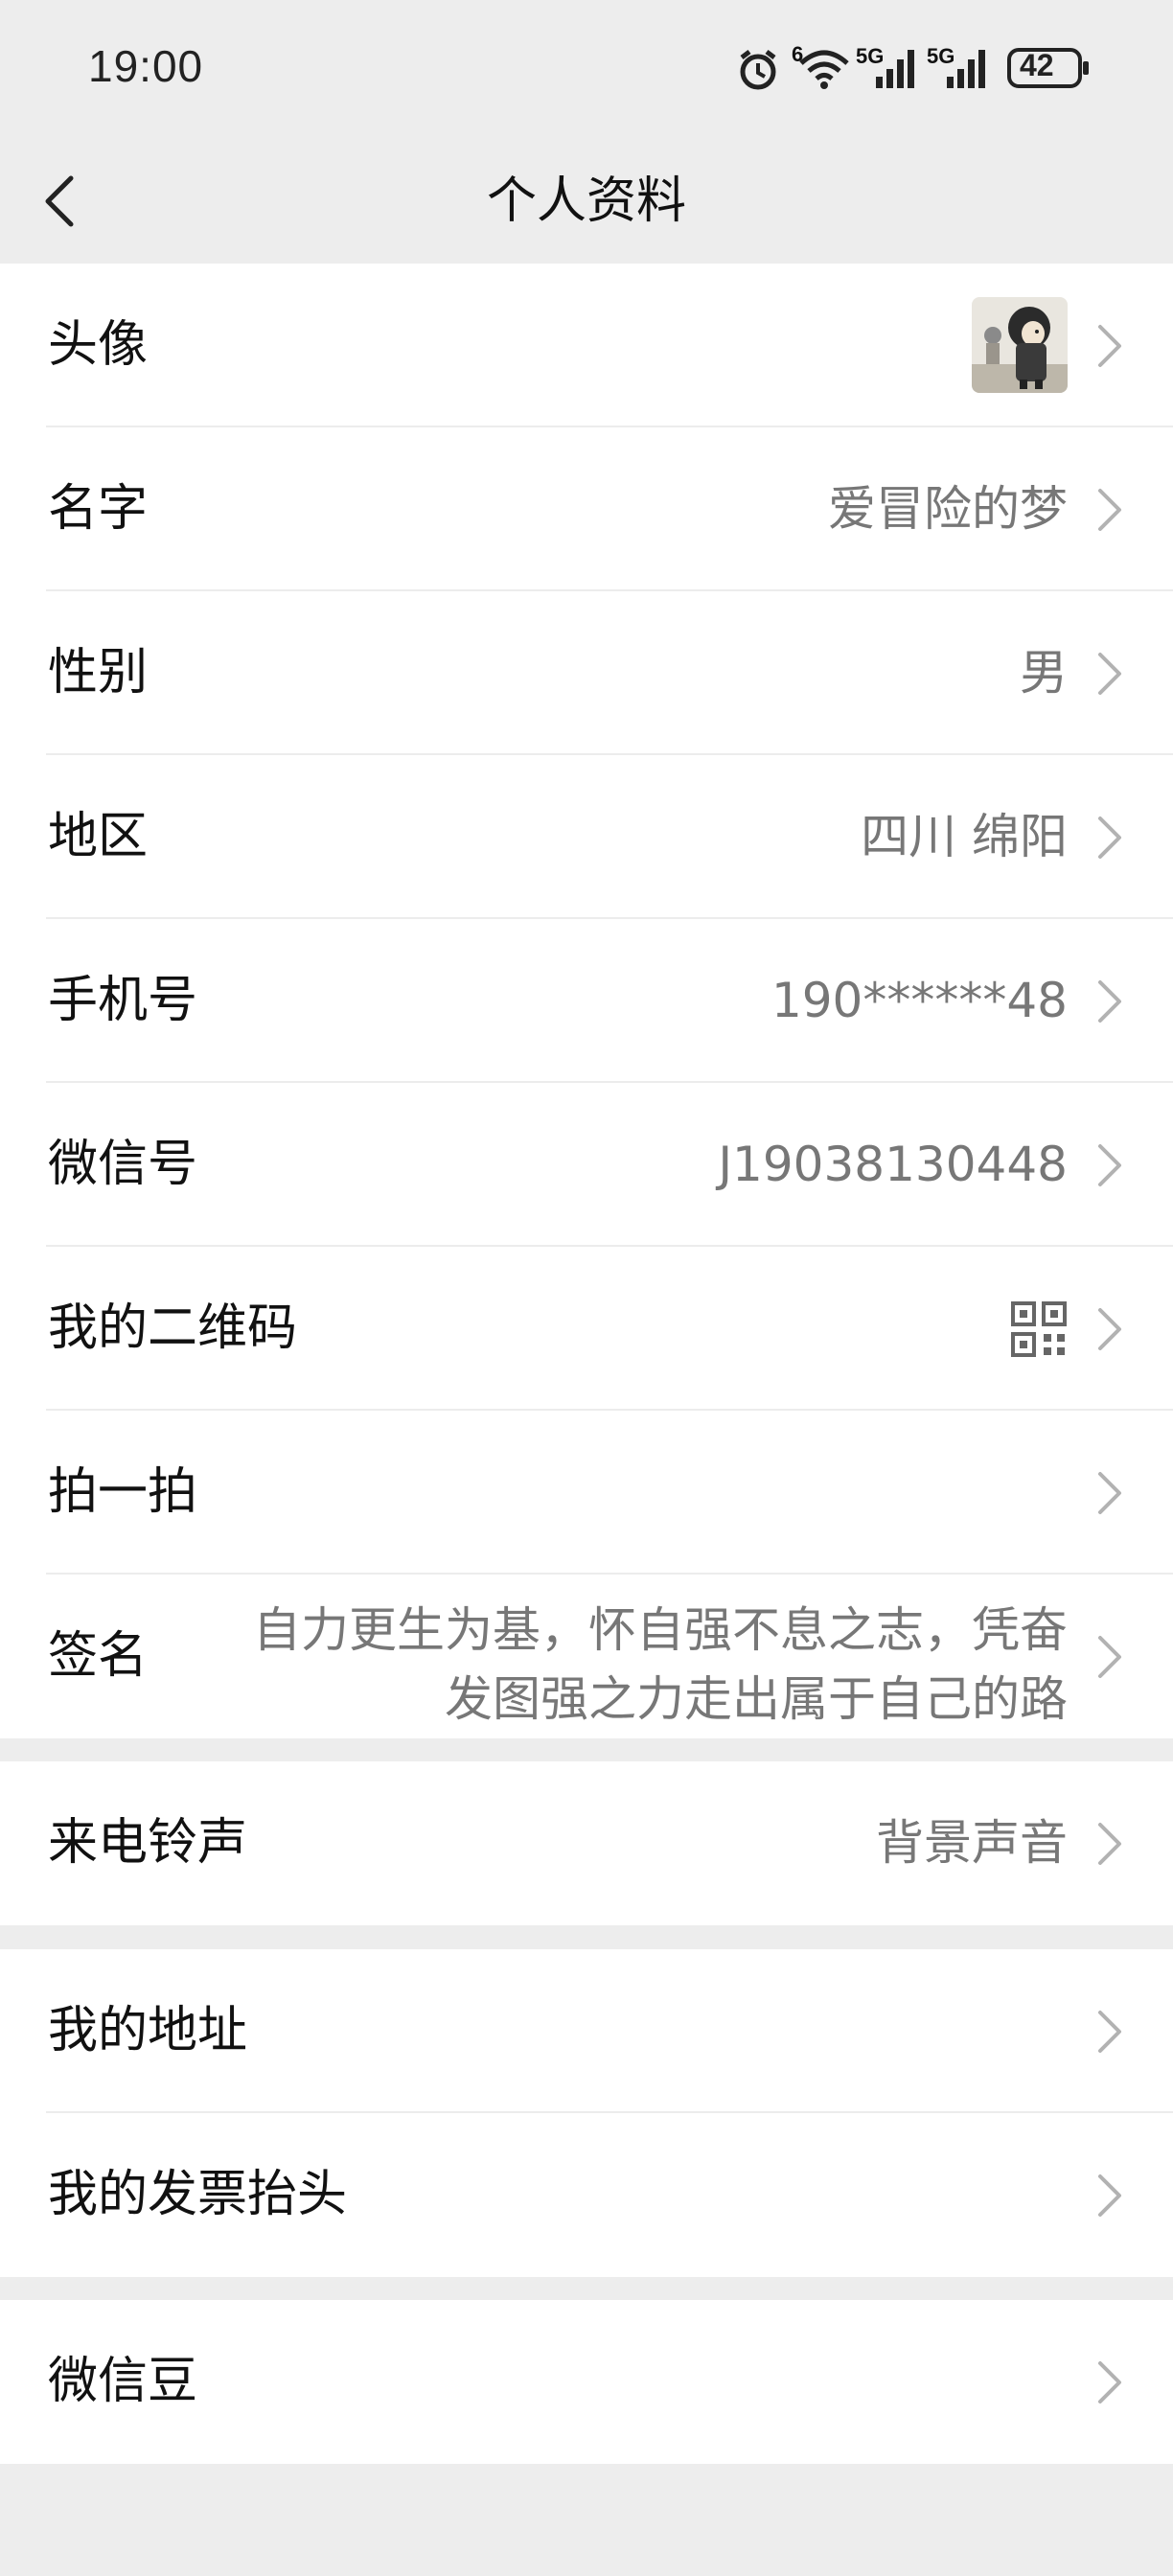  Describe the element at coordinates (173, 1328) in the screenshot. I see `qrcode-label: 我的二维码` at that location.